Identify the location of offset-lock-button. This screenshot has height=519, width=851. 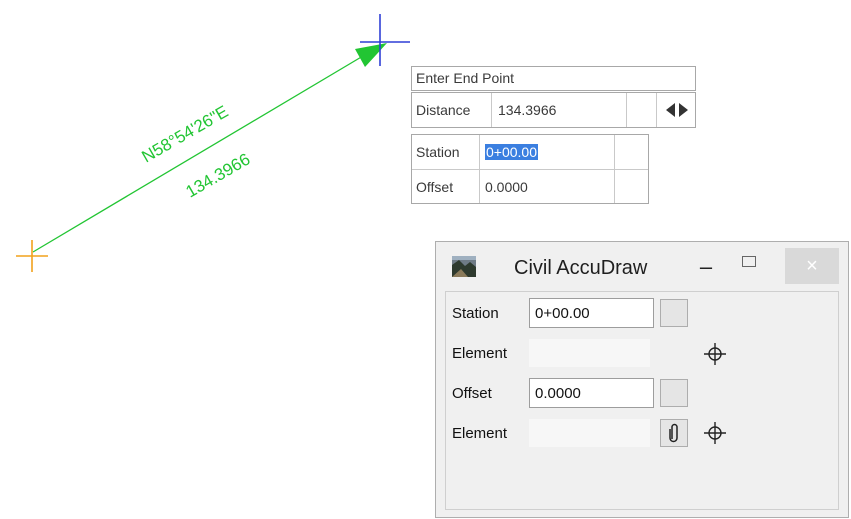
(674, 393).